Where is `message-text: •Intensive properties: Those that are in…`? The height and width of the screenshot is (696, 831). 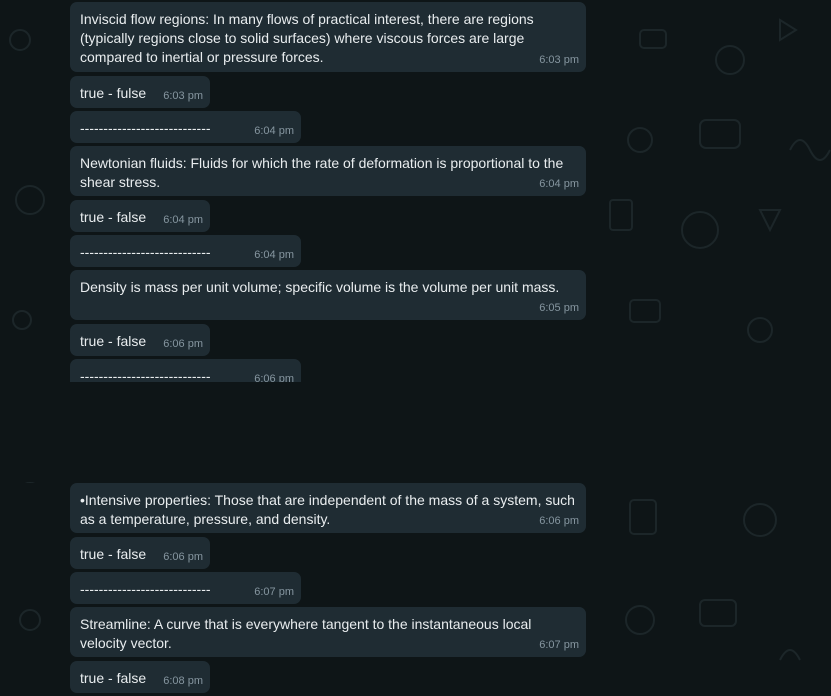
message-text: •Intensive properties: Those that are in… is located at coordinates (327, 509).